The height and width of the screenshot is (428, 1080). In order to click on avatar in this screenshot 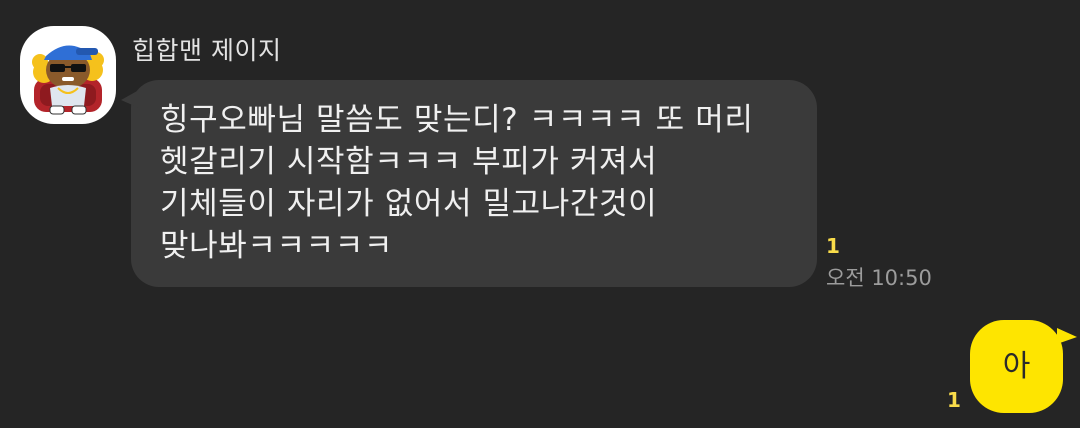, I will do `click(68, 75)`.